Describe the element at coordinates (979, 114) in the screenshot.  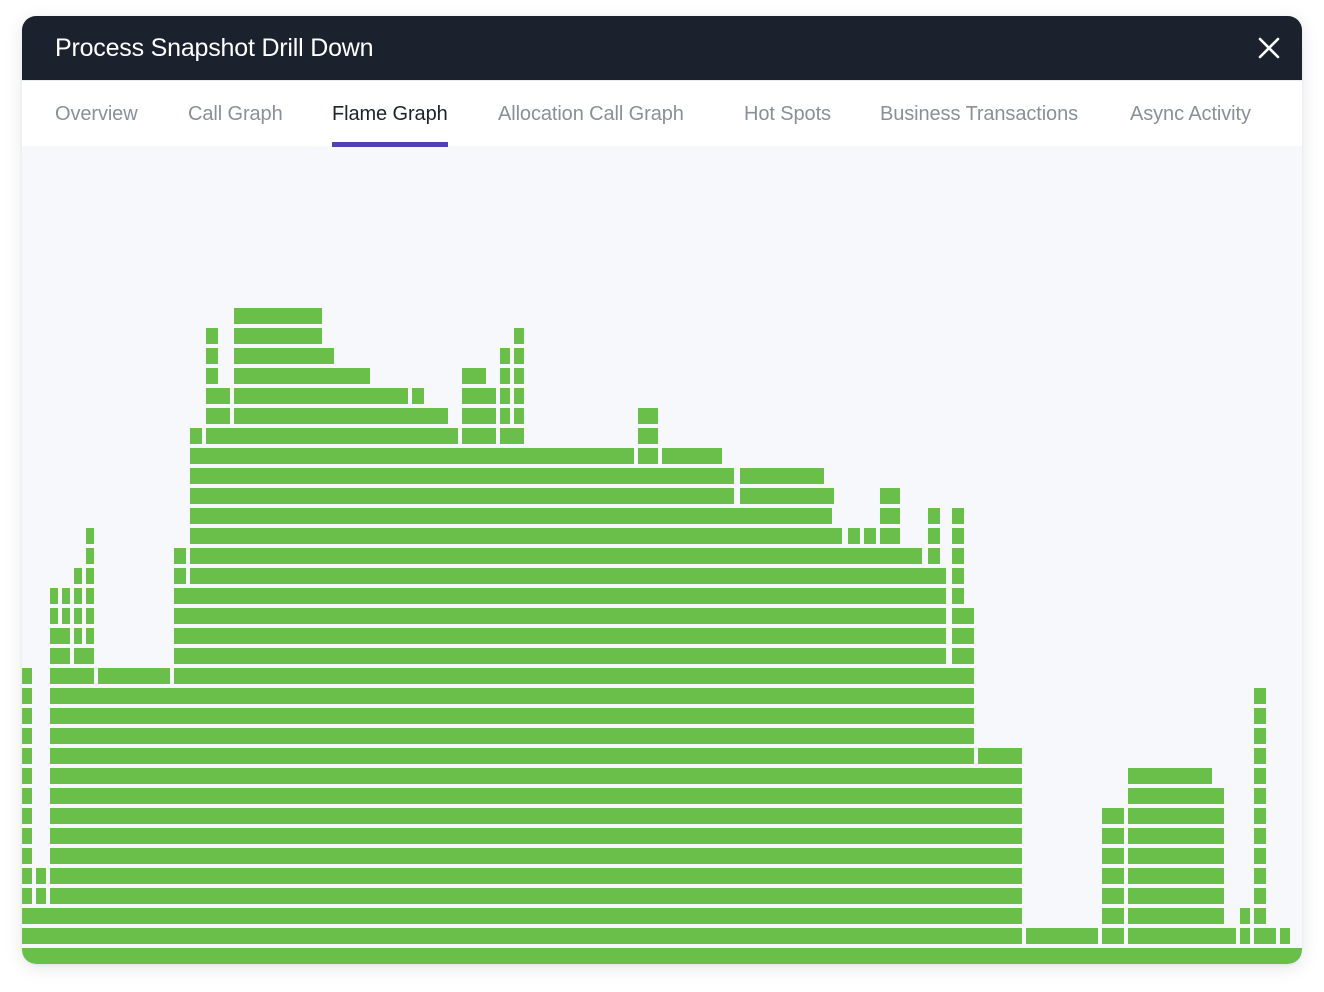
I see `tab-business-transactions: Business Transactions` at that location.